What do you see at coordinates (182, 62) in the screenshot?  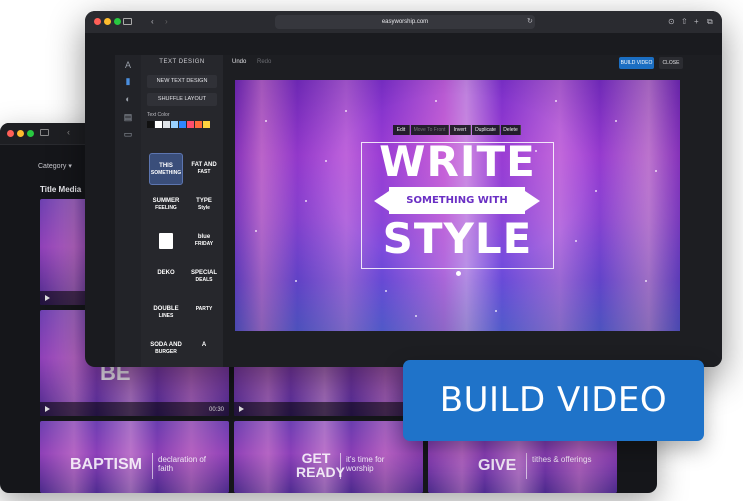 I see `panel-title: TEXT DESIGN` at bounding box center [182, 62].